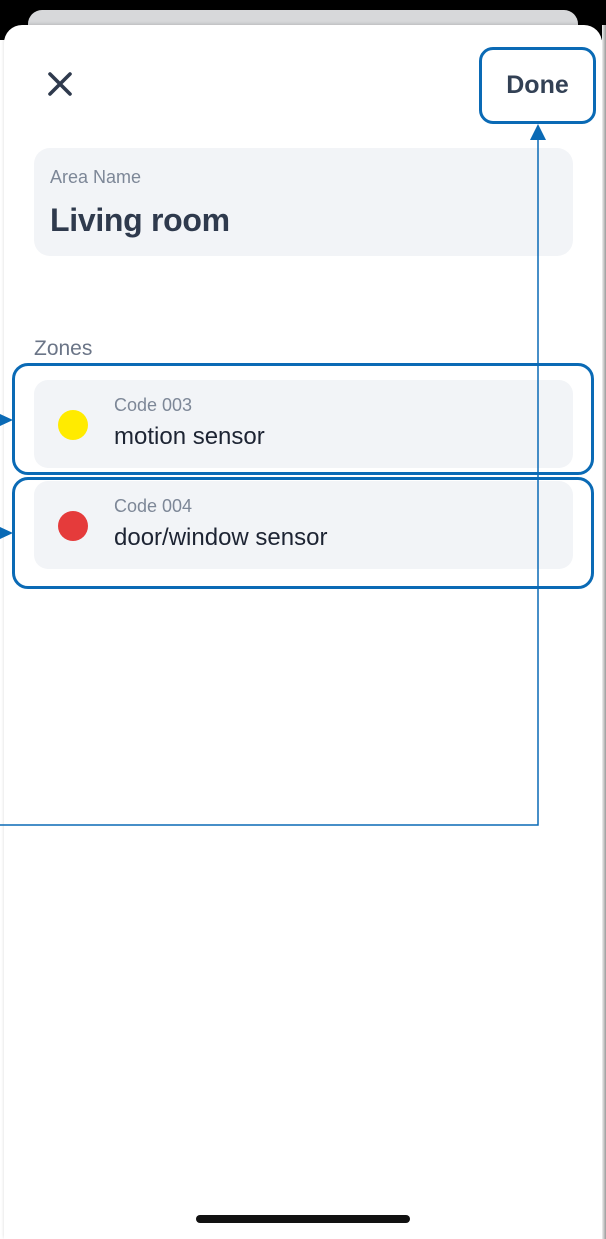 The height and width of the screenshot is (1239, 606). I want to click on area-name-value: Living room, so click(140, 220).